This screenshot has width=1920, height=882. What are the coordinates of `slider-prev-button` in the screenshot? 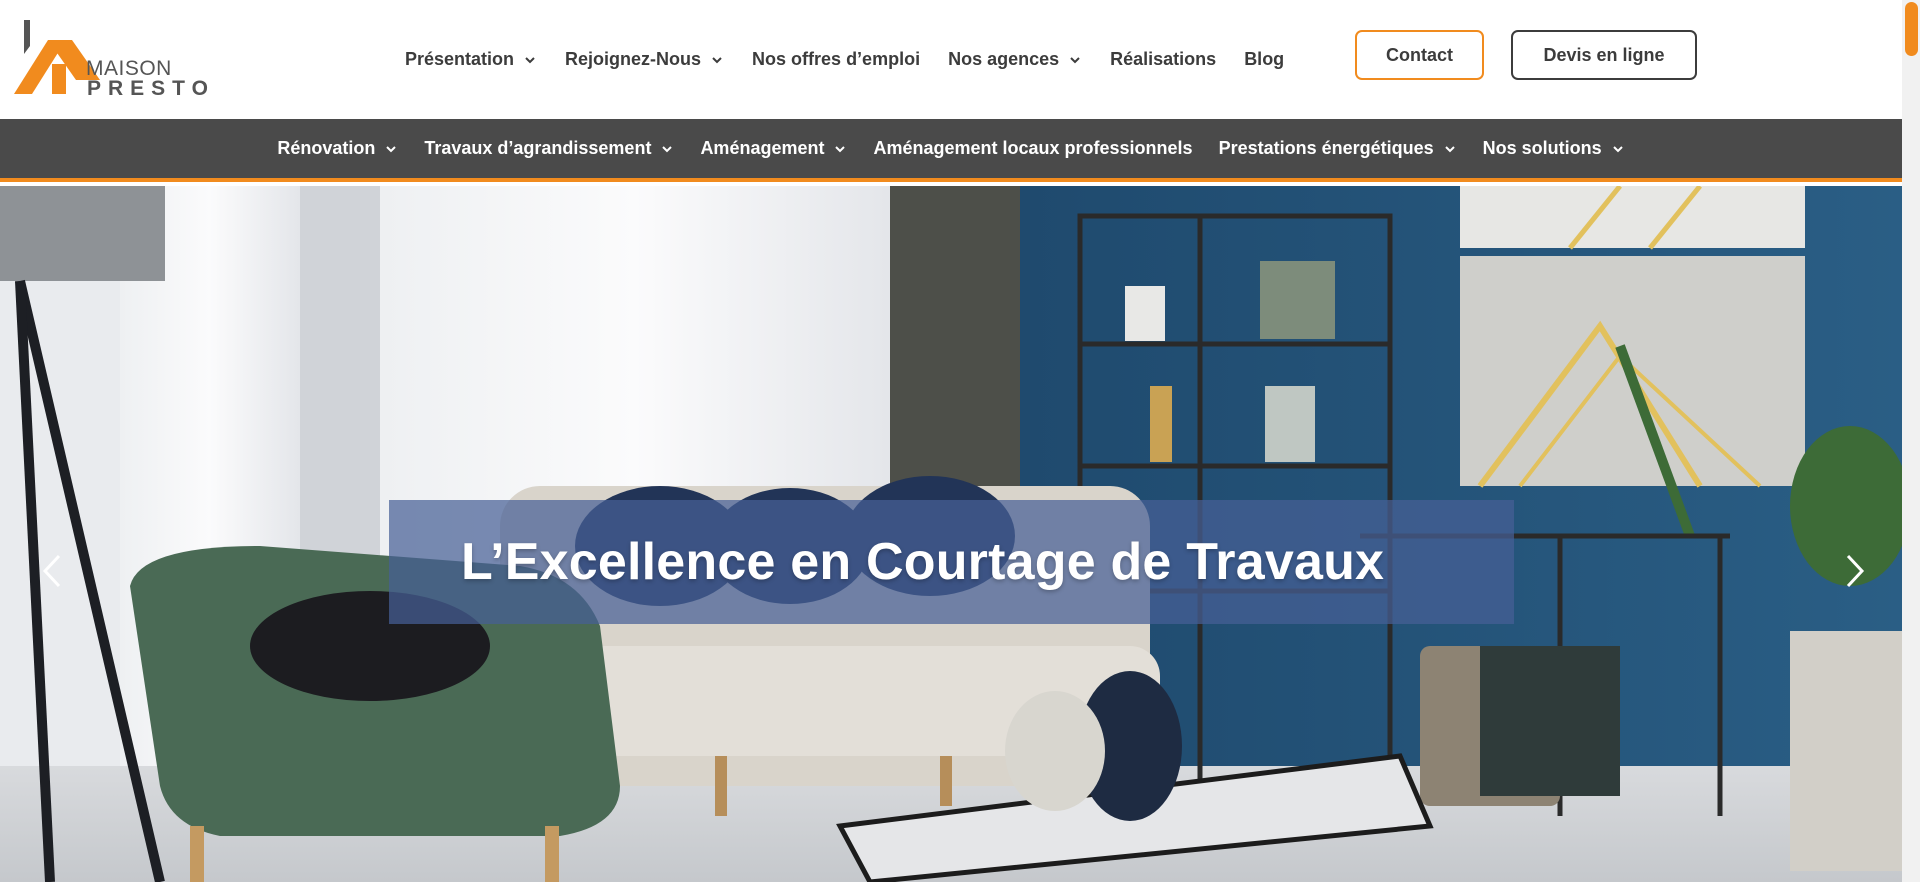 It's located at (52, 571).